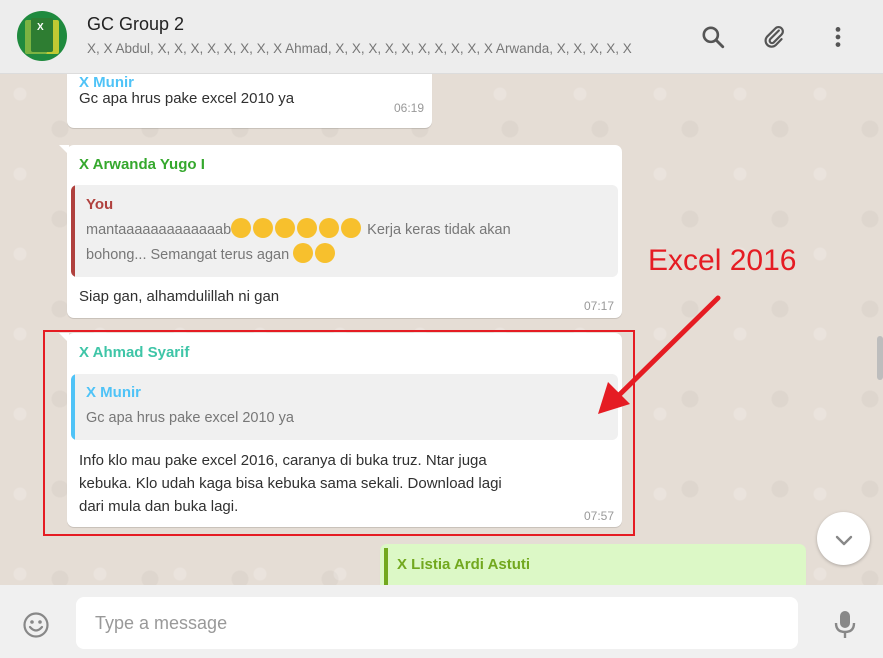 This screenshot has height=658, width=883. What do you see at coordinates (142, 164) in the screenshot?
I see `message-sender: X Arwanda Yugo I` at bounding box center [142, 164].